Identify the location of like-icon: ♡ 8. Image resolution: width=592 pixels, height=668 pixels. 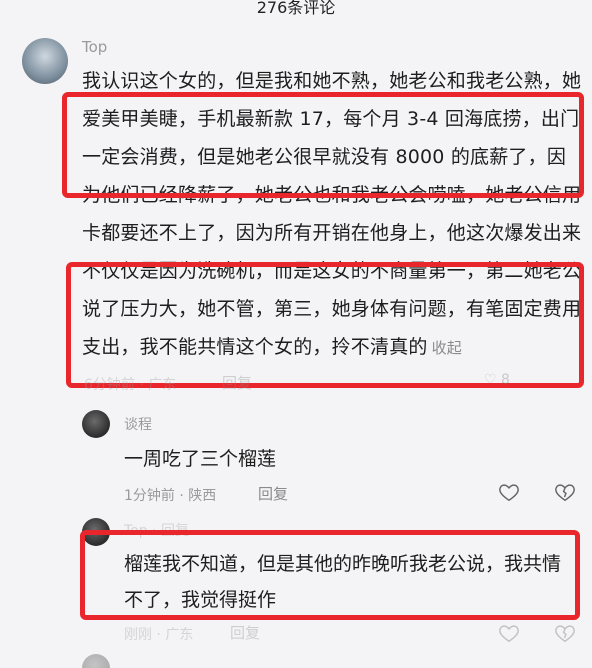
(497, 380).